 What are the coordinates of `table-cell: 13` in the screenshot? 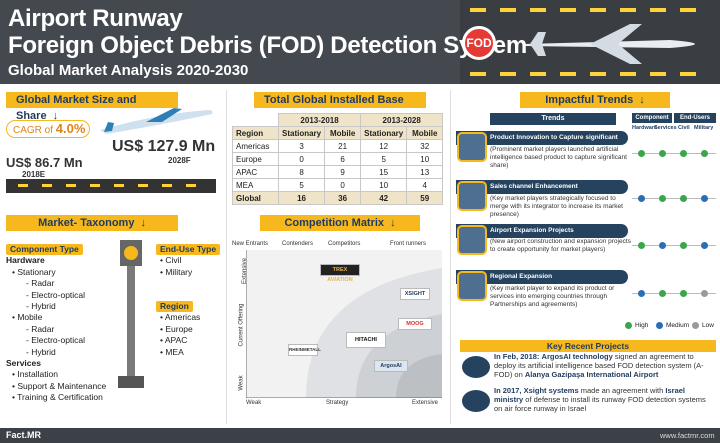 It's located at (425, 172).